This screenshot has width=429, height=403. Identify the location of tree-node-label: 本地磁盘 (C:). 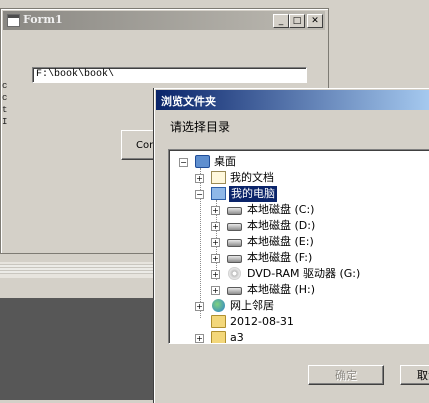
(281, 209).